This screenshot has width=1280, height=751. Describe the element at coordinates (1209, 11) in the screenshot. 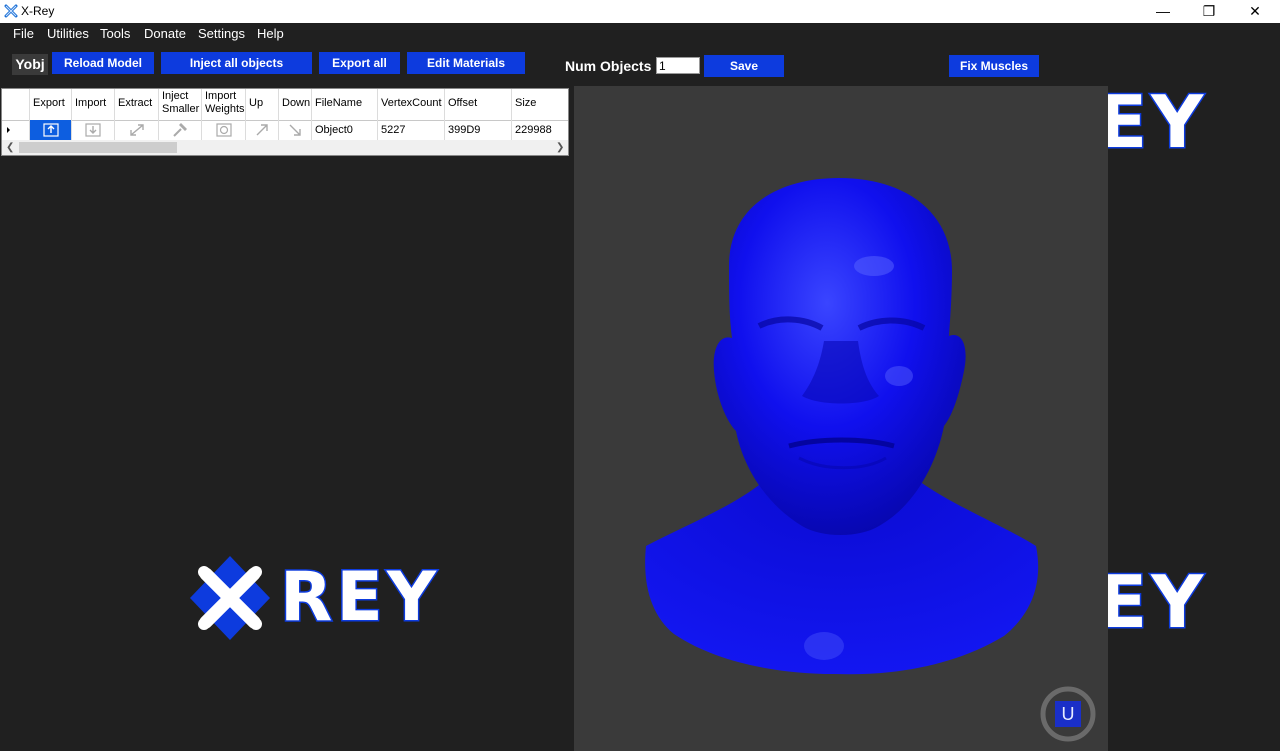

I see `restore-button: ❐` at that location.